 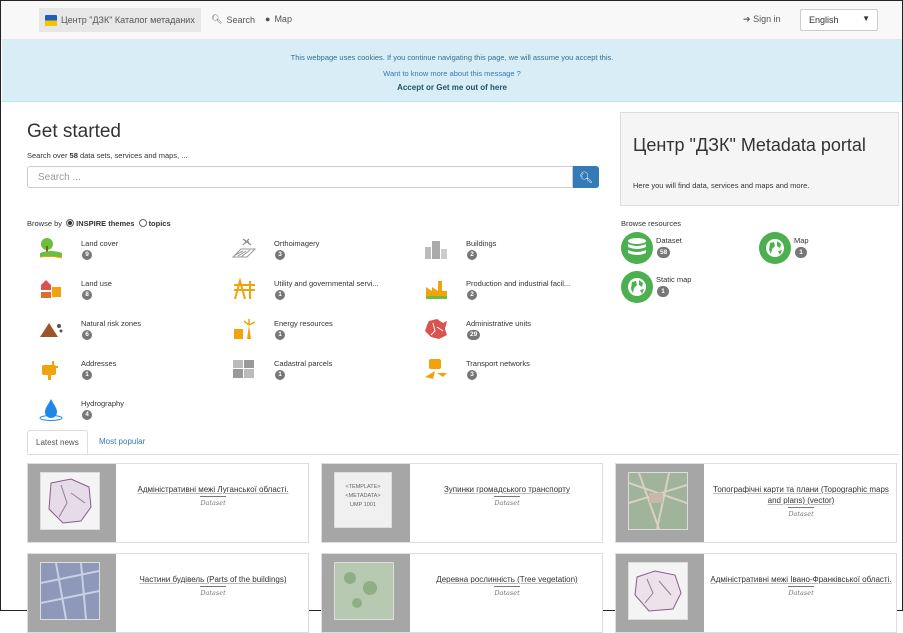 I want to click on language-value: English, so click(x=824, y=20).